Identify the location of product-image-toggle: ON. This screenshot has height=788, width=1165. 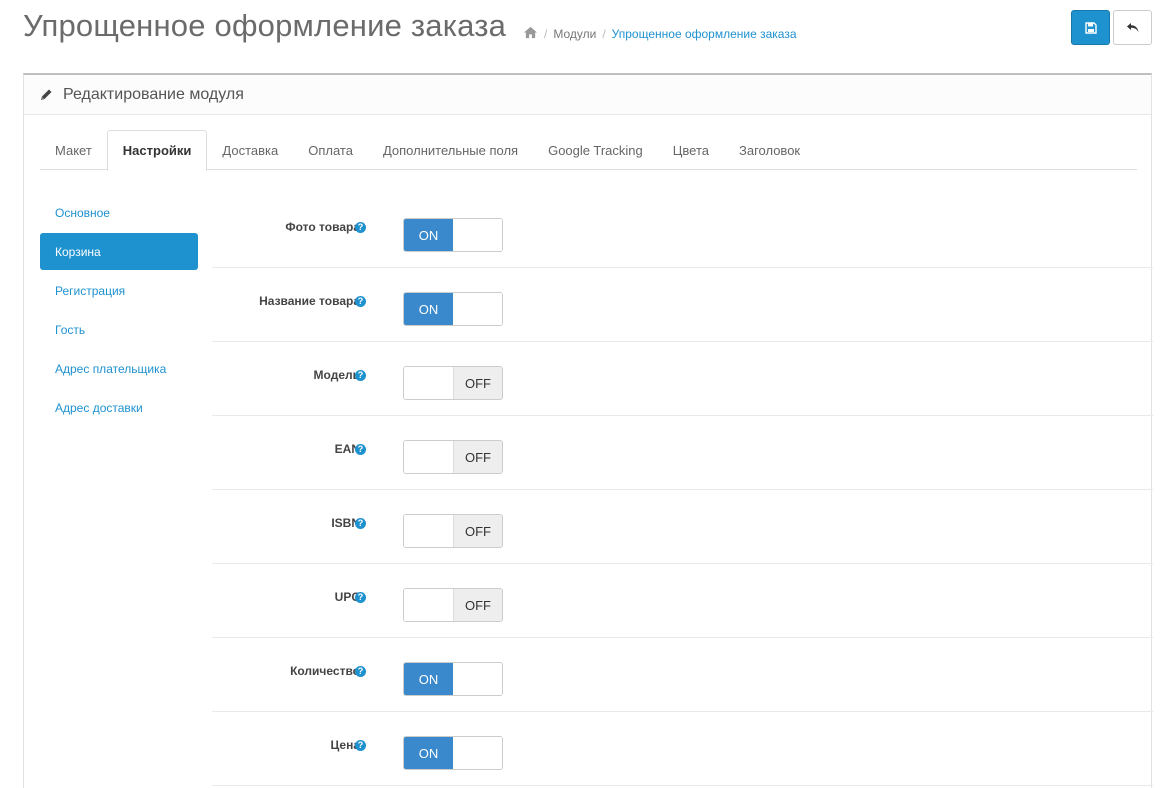
(453, 235).